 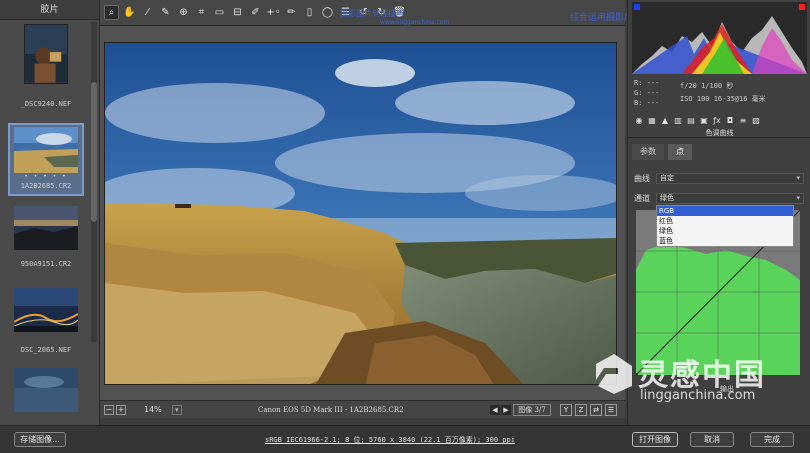 I want to click on logo-text-english: lingganchina.com, so click(x=698, y=395).